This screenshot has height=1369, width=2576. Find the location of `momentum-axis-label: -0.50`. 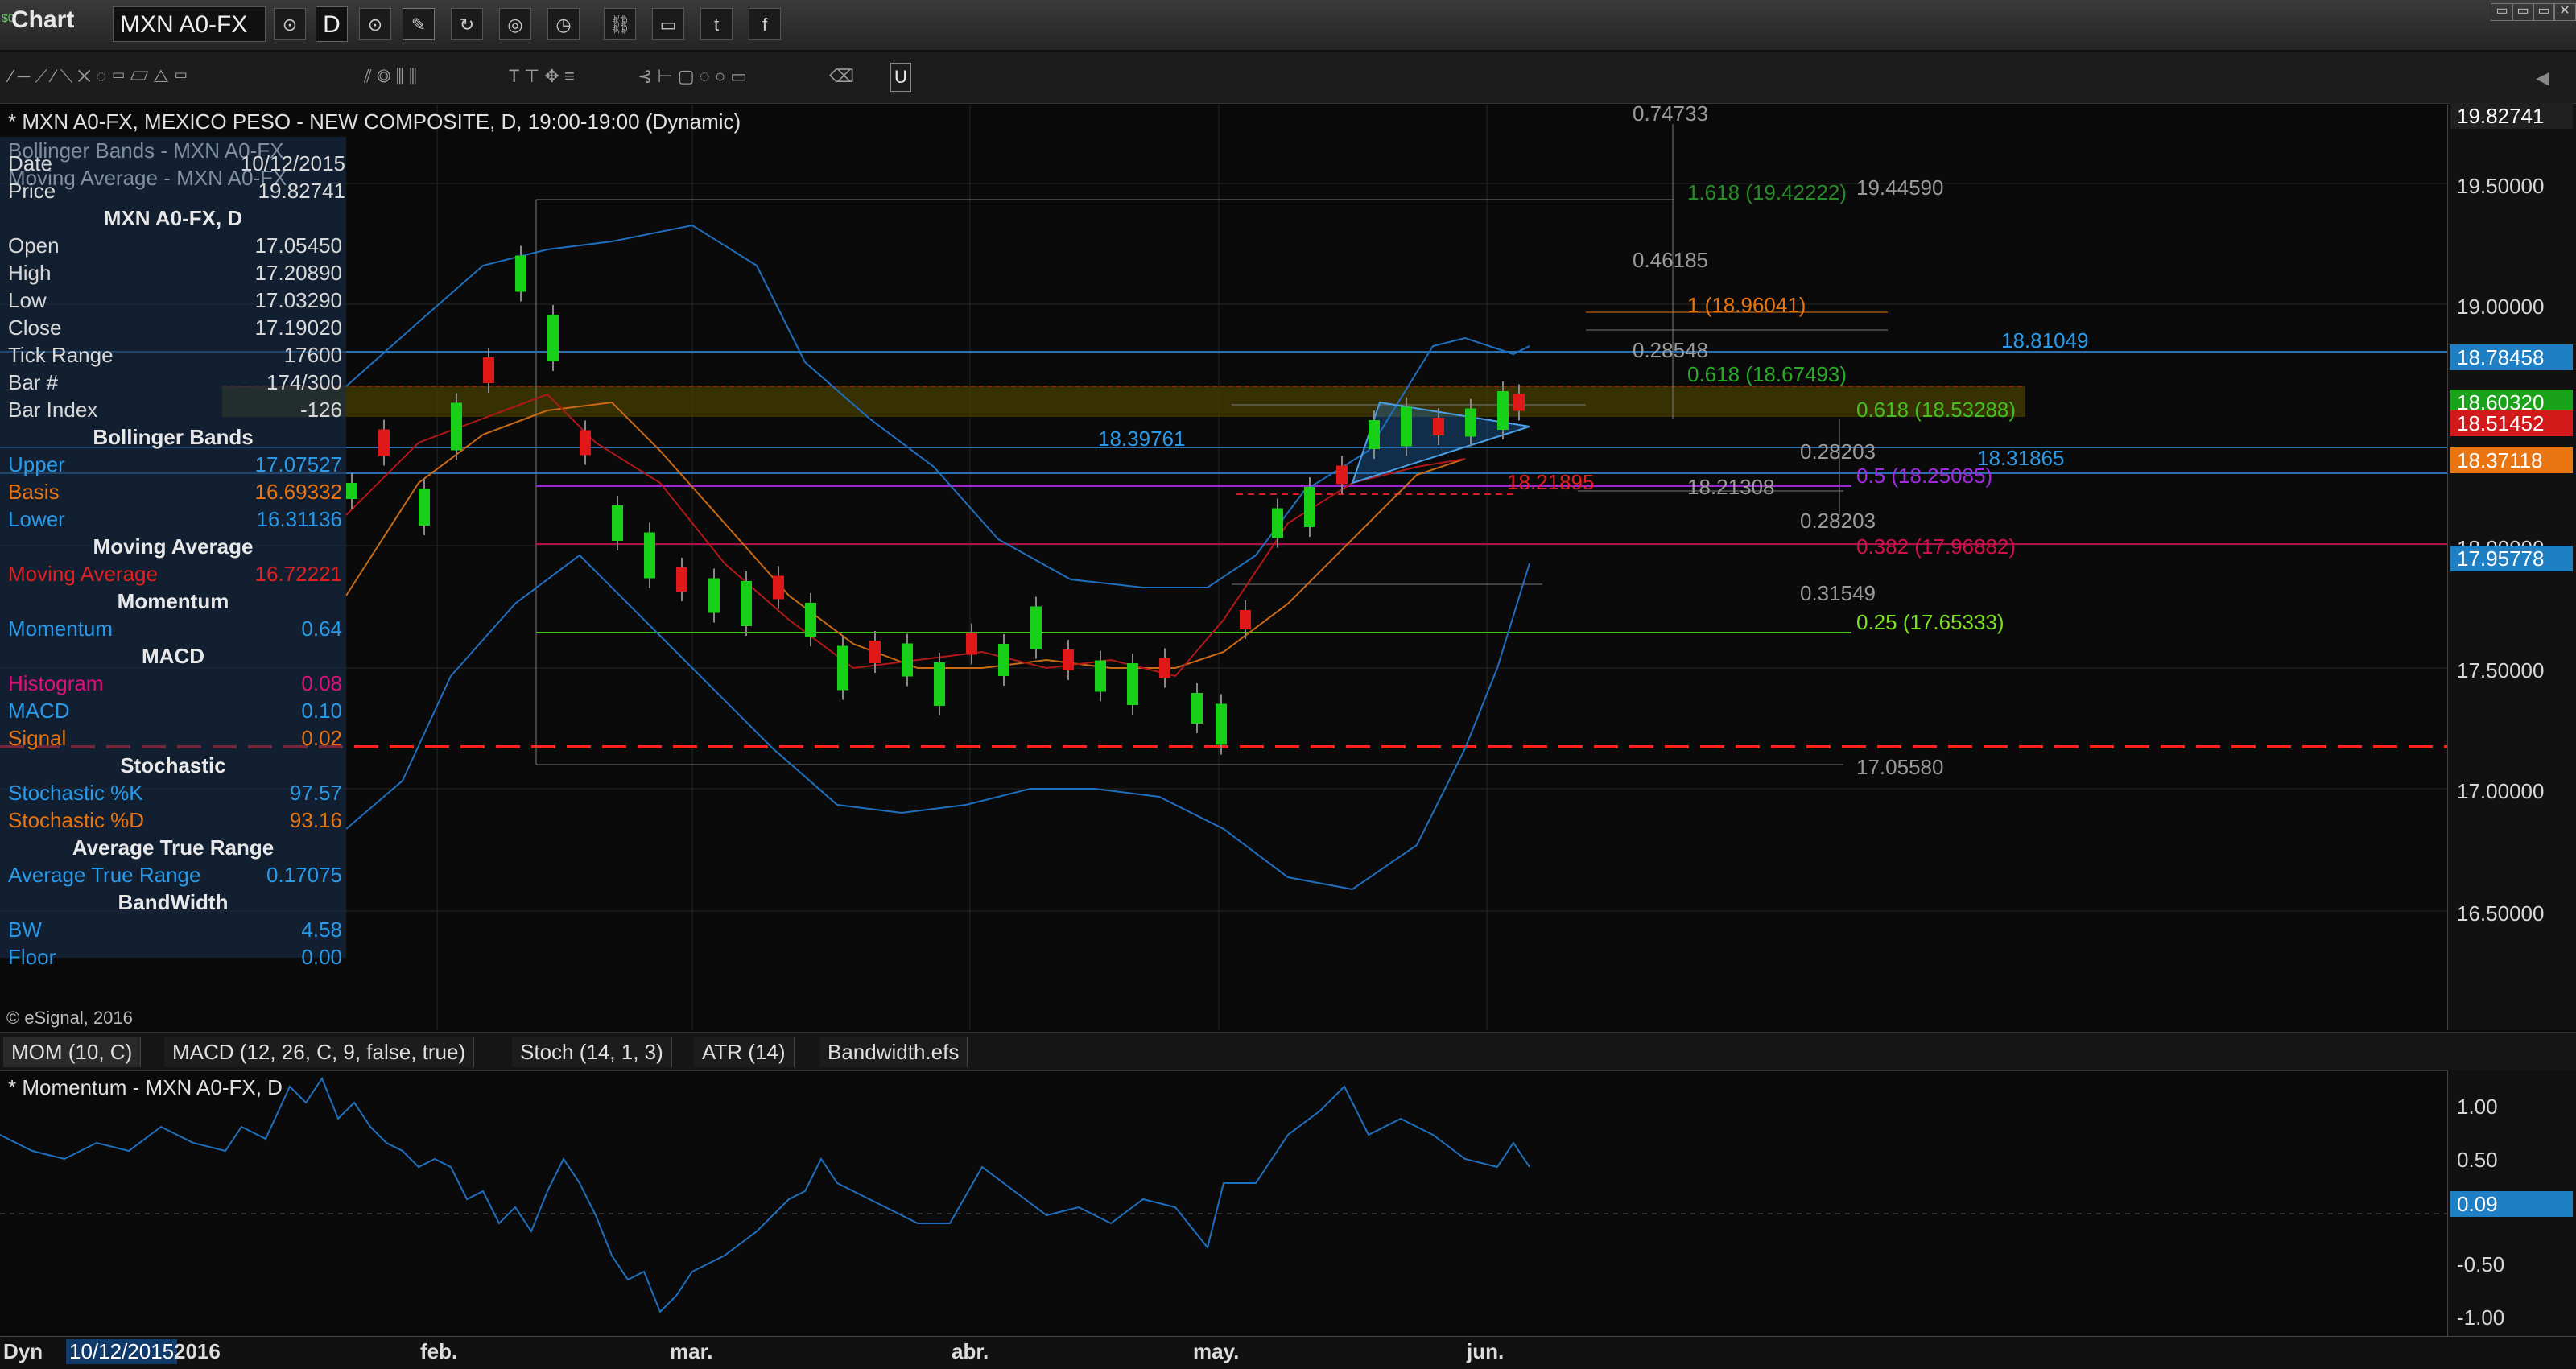

momentum-axis-label: -0.50 is located at coordinates (2481, 1264).